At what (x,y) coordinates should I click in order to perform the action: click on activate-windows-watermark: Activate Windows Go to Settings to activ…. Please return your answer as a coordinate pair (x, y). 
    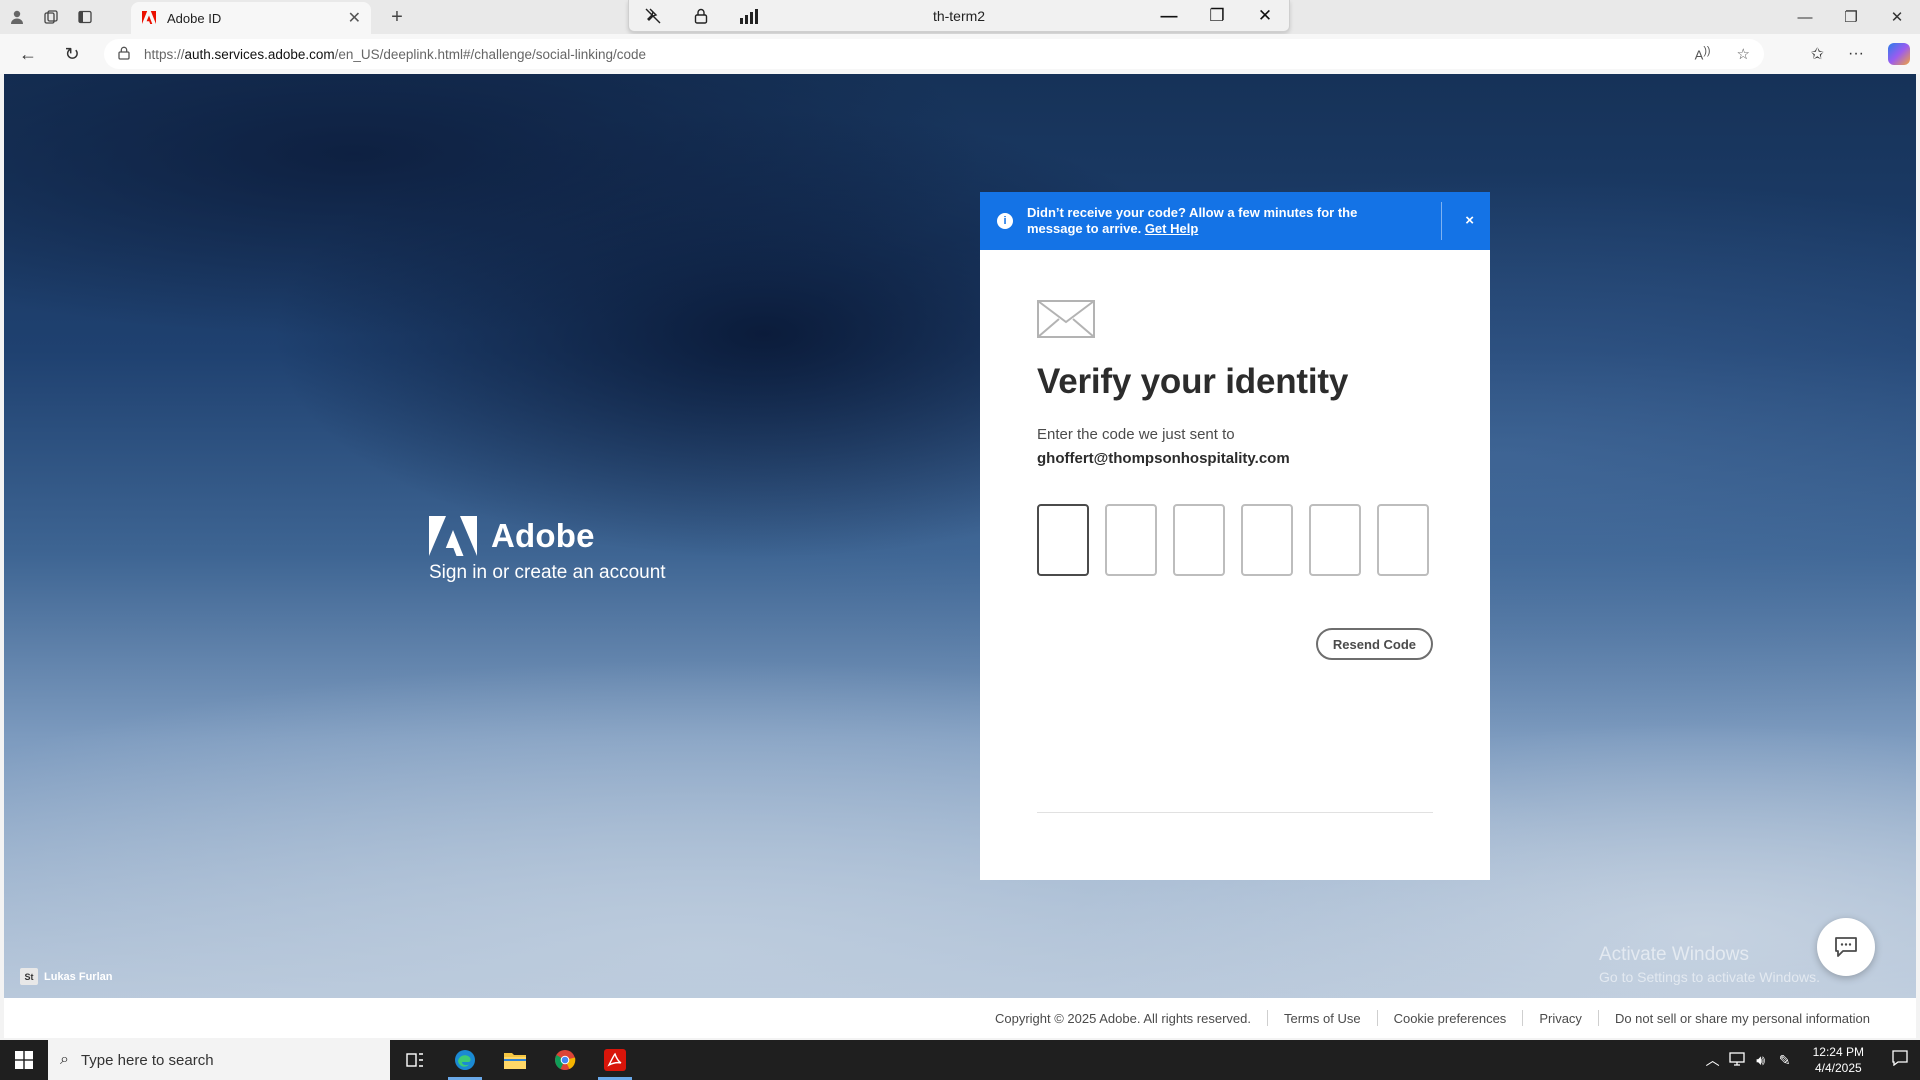
    Looking at the image, I should click on (1709, 964).